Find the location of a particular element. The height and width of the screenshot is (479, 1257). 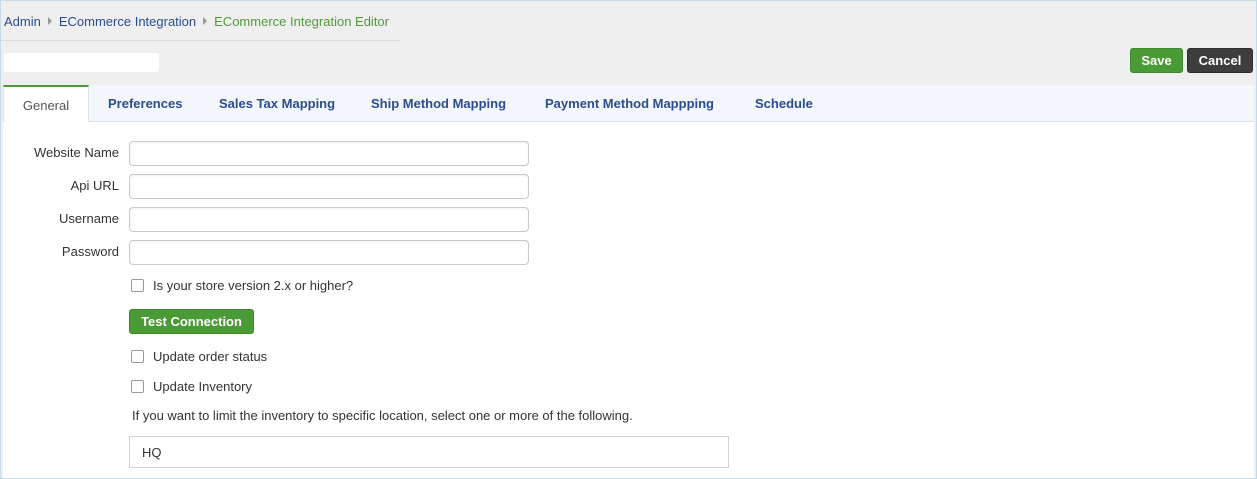

store-version-row: Is your store version 2.x or higher? is located at coordinates (242, 285).